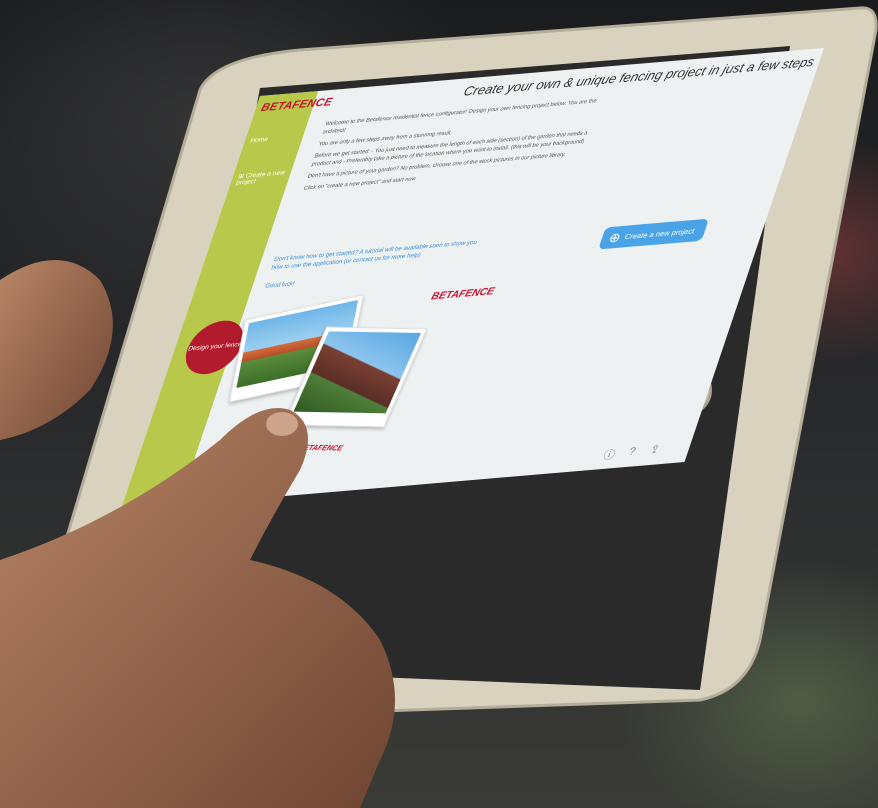  I want to click on info-icon: ⓘ, so click(610, 454).